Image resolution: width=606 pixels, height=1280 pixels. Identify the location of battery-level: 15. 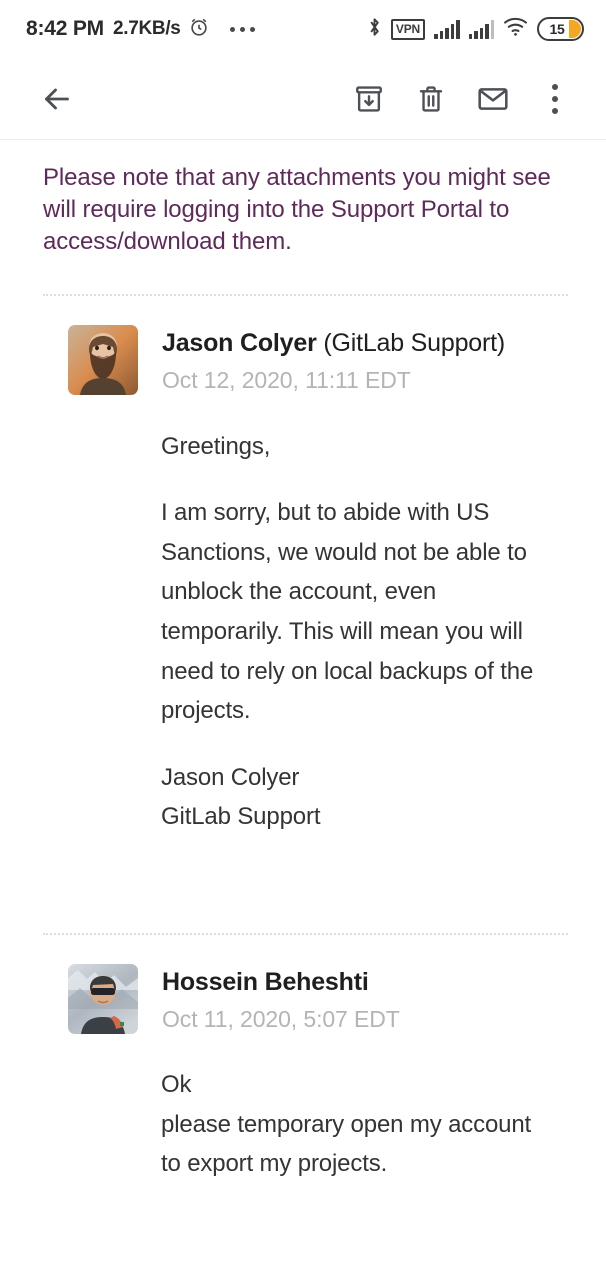
(557, 29).